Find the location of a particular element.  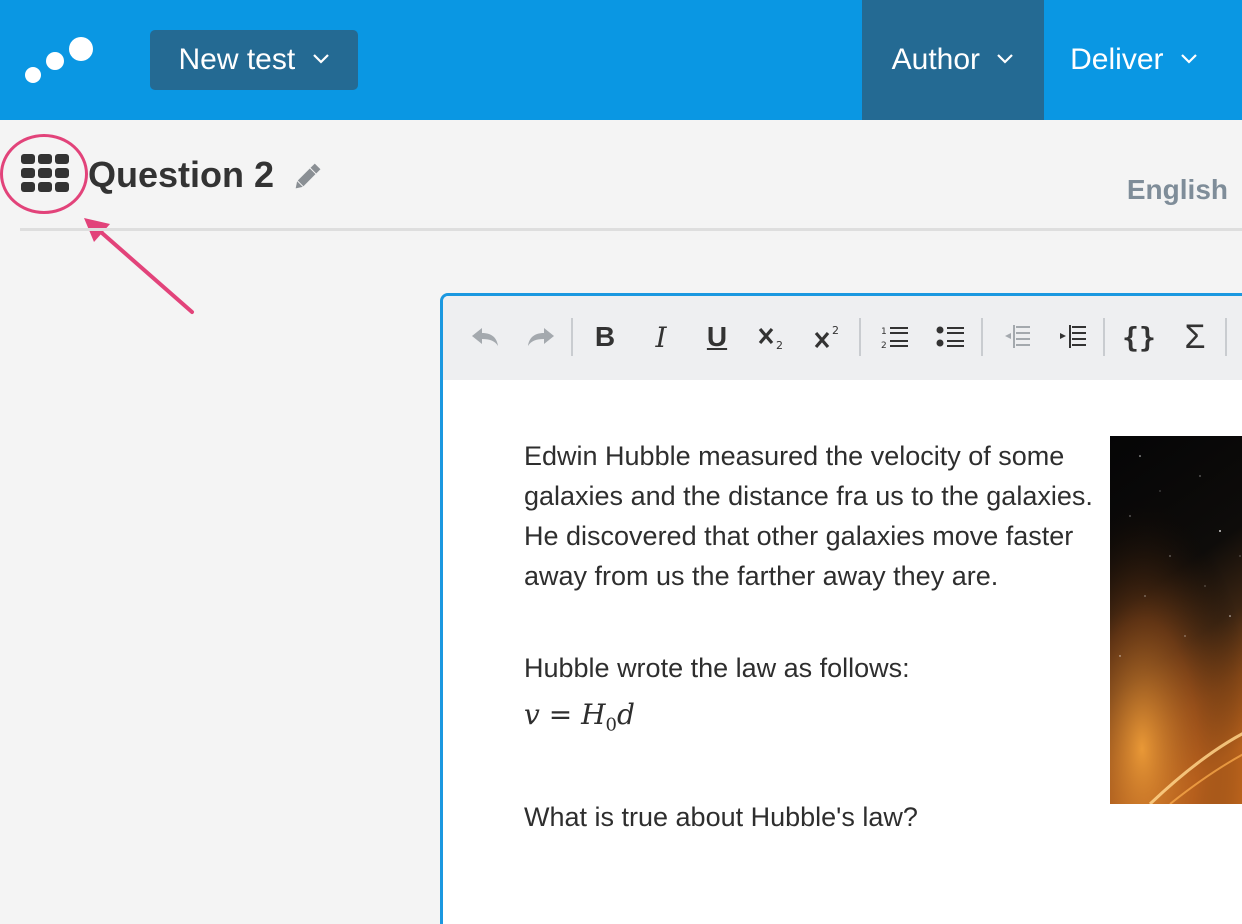

formula-v: v is located at coordinates (532, 714).